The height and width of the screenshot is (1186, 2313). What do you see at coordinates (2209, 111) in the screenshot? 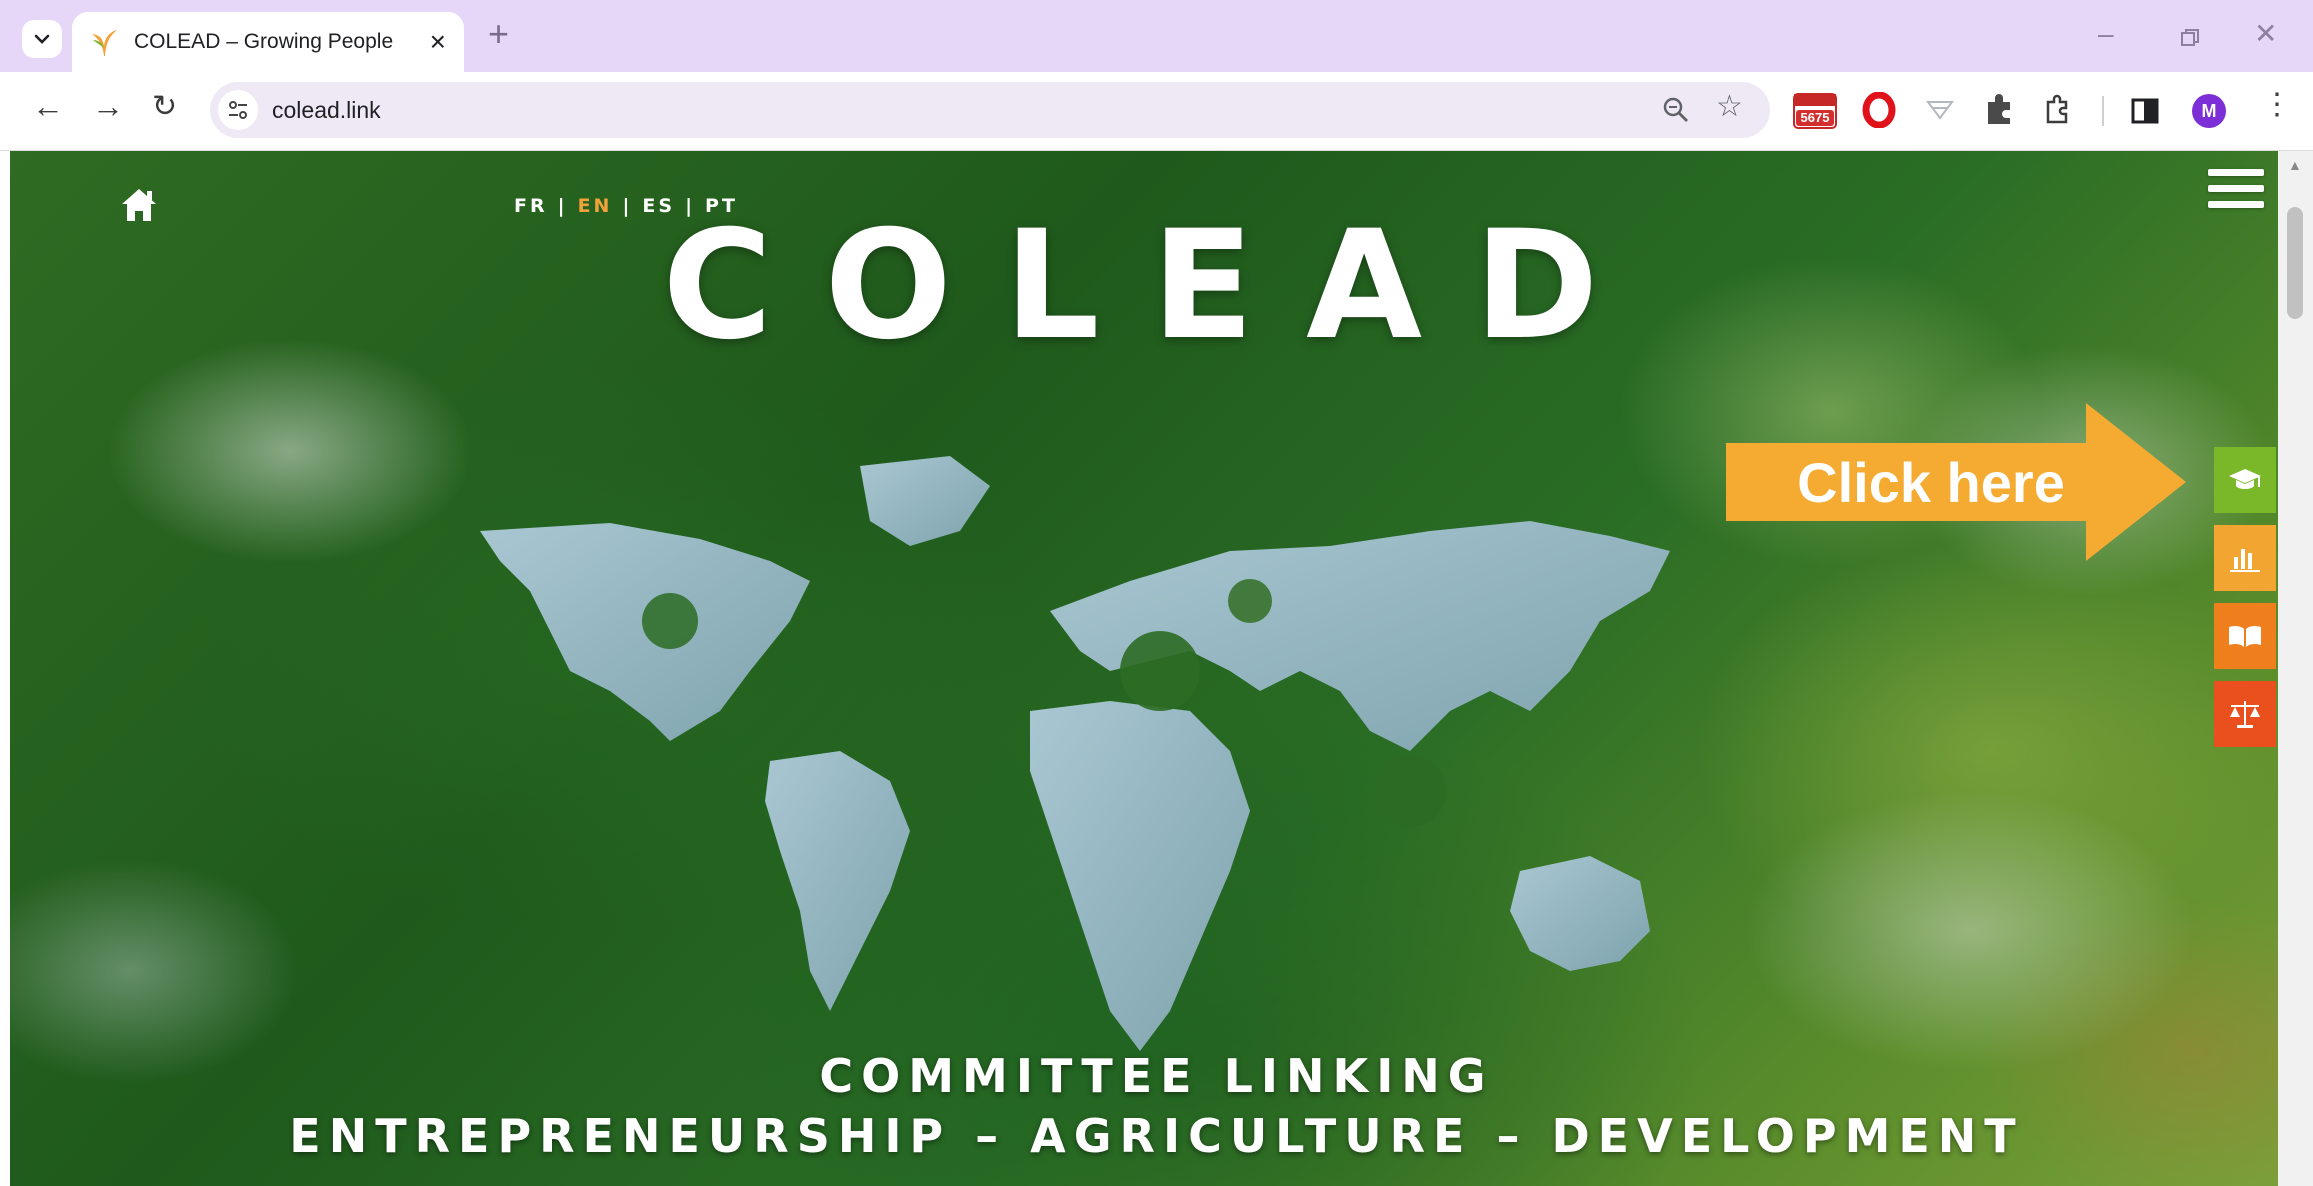
I see `profile-avatar: M` at bounding box center [2209, 111].